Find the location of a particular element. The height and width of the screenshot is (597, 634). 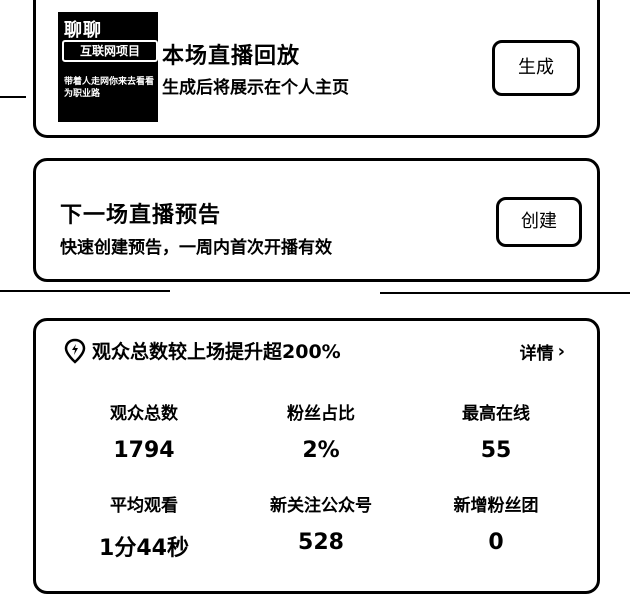

stat-value: 1794 is located at coordinates (144, 450).